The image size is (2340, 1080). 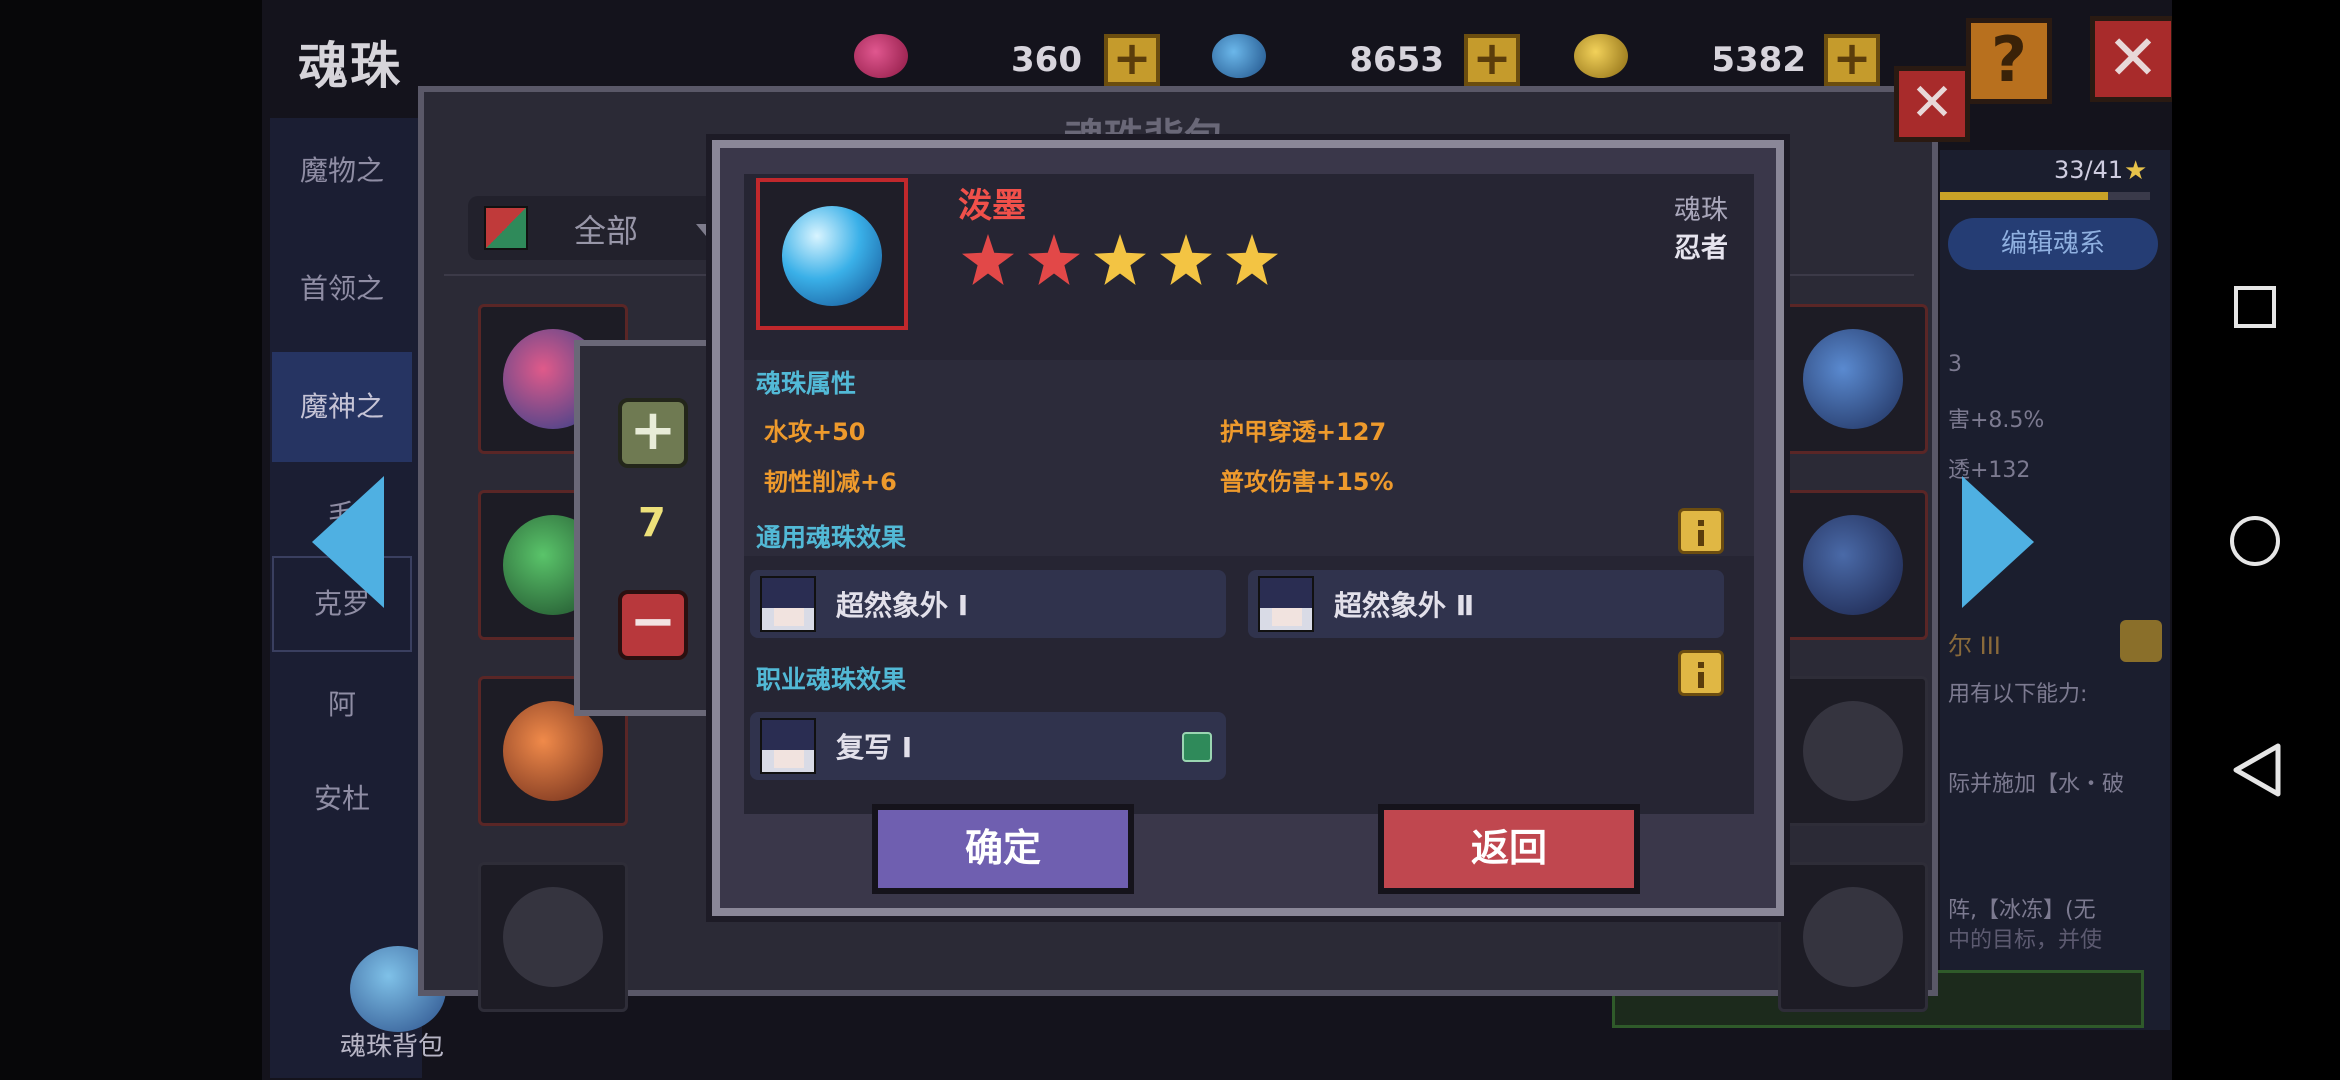 I want to click on right-line-6: 际并施加【水・破, so click(x=2036, y=784).